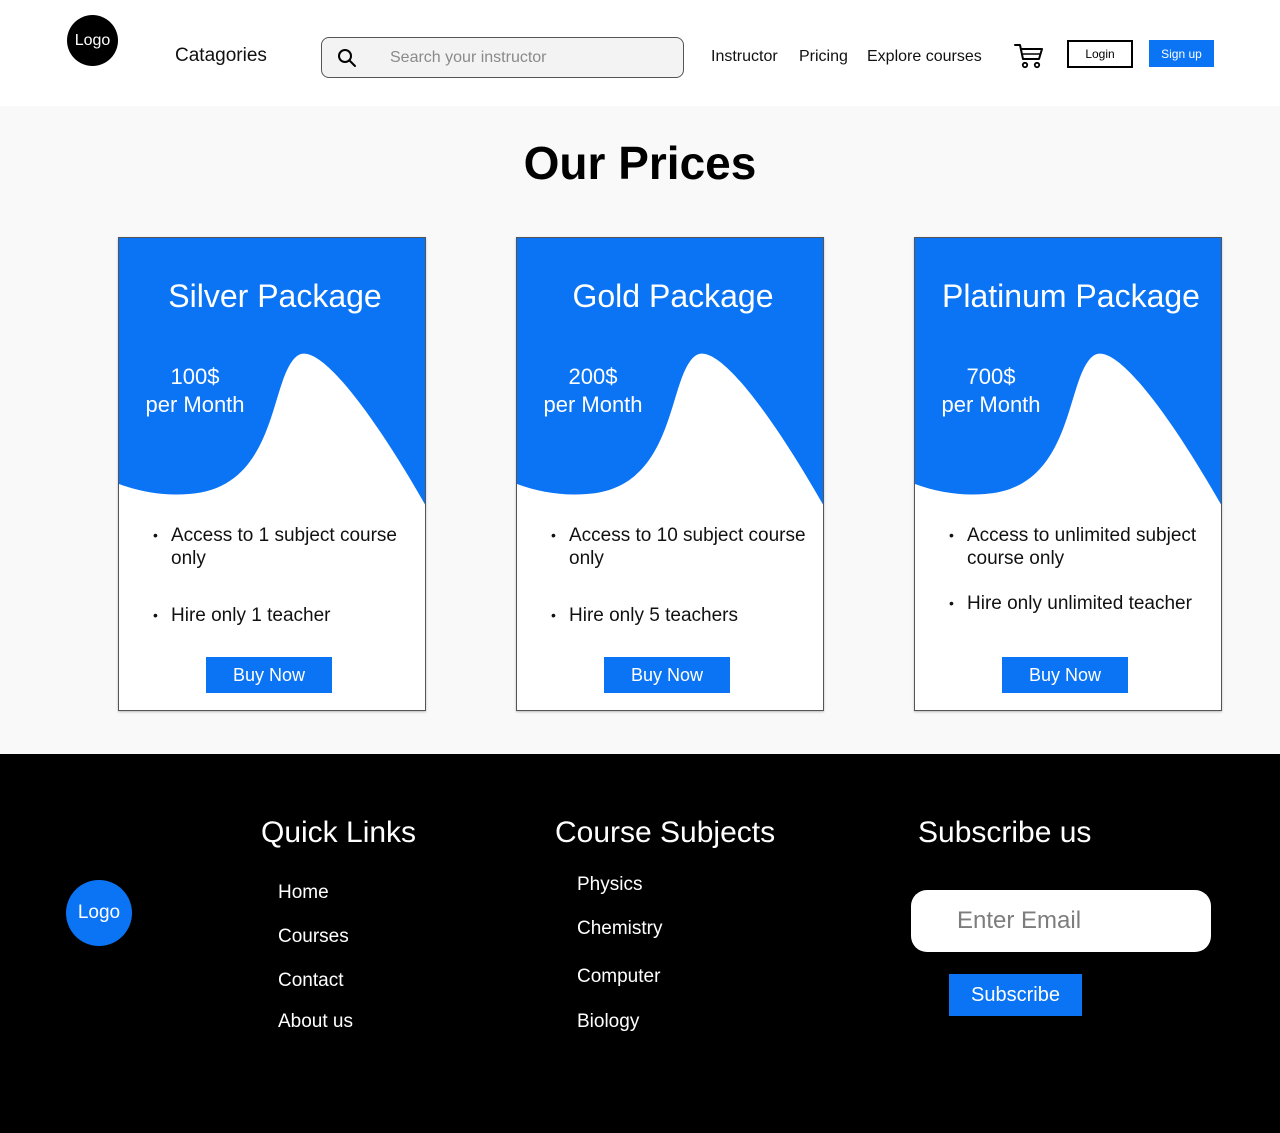  I want to click on subject-link-chemistry: Chemistry, so click(620, 929).